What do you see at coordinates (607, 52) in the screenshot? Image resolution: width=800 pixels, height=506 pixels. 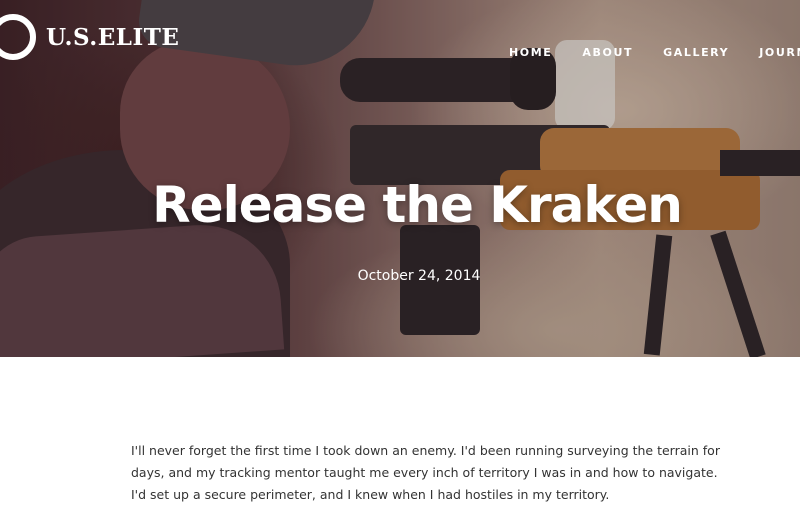 I see `nav-about: ABOUT` at bounding box center [607, 52].